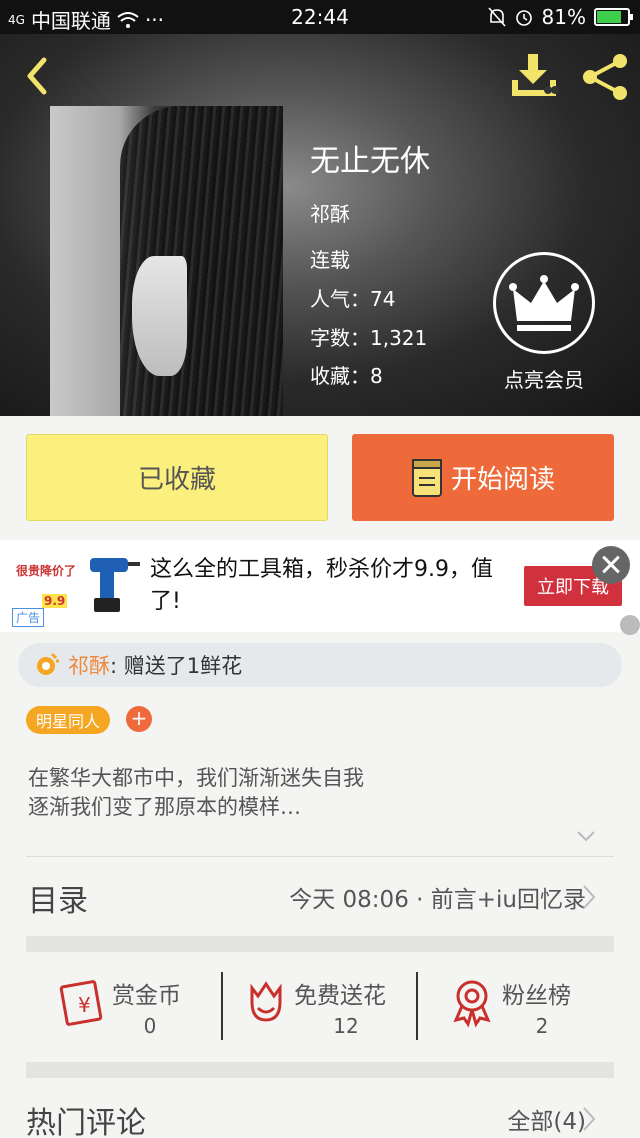 This screenshot has width=640, height=1138. Describe the element at coordinates (196, 778) in the screenshot. I see `intro-line: 在繁华大都市中，我们渐渐迷失自我` at that location.